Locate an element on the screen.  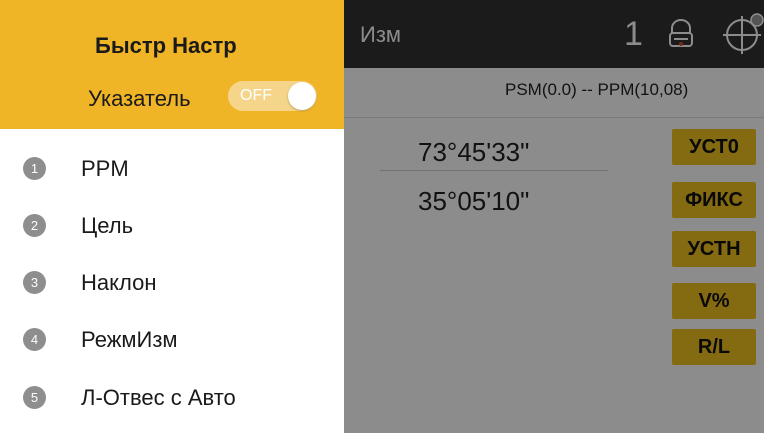
menu-item-label: PPM is located at coordinates (105, 168).